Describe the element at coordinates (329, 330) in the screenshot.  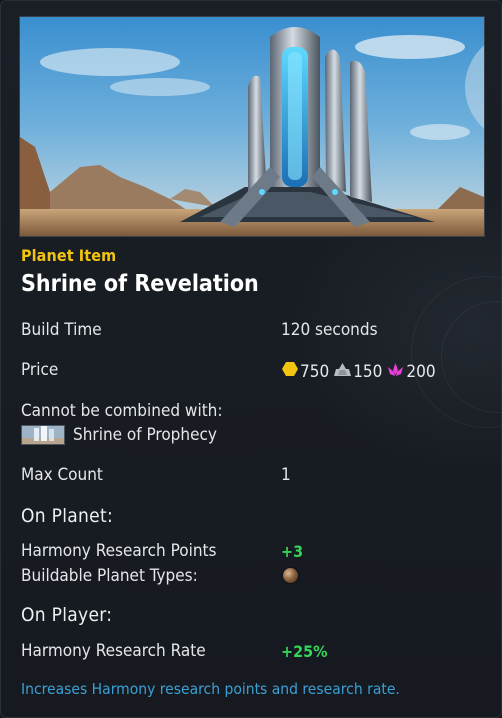
I see `build-time-value: 120 seconds` at that location.